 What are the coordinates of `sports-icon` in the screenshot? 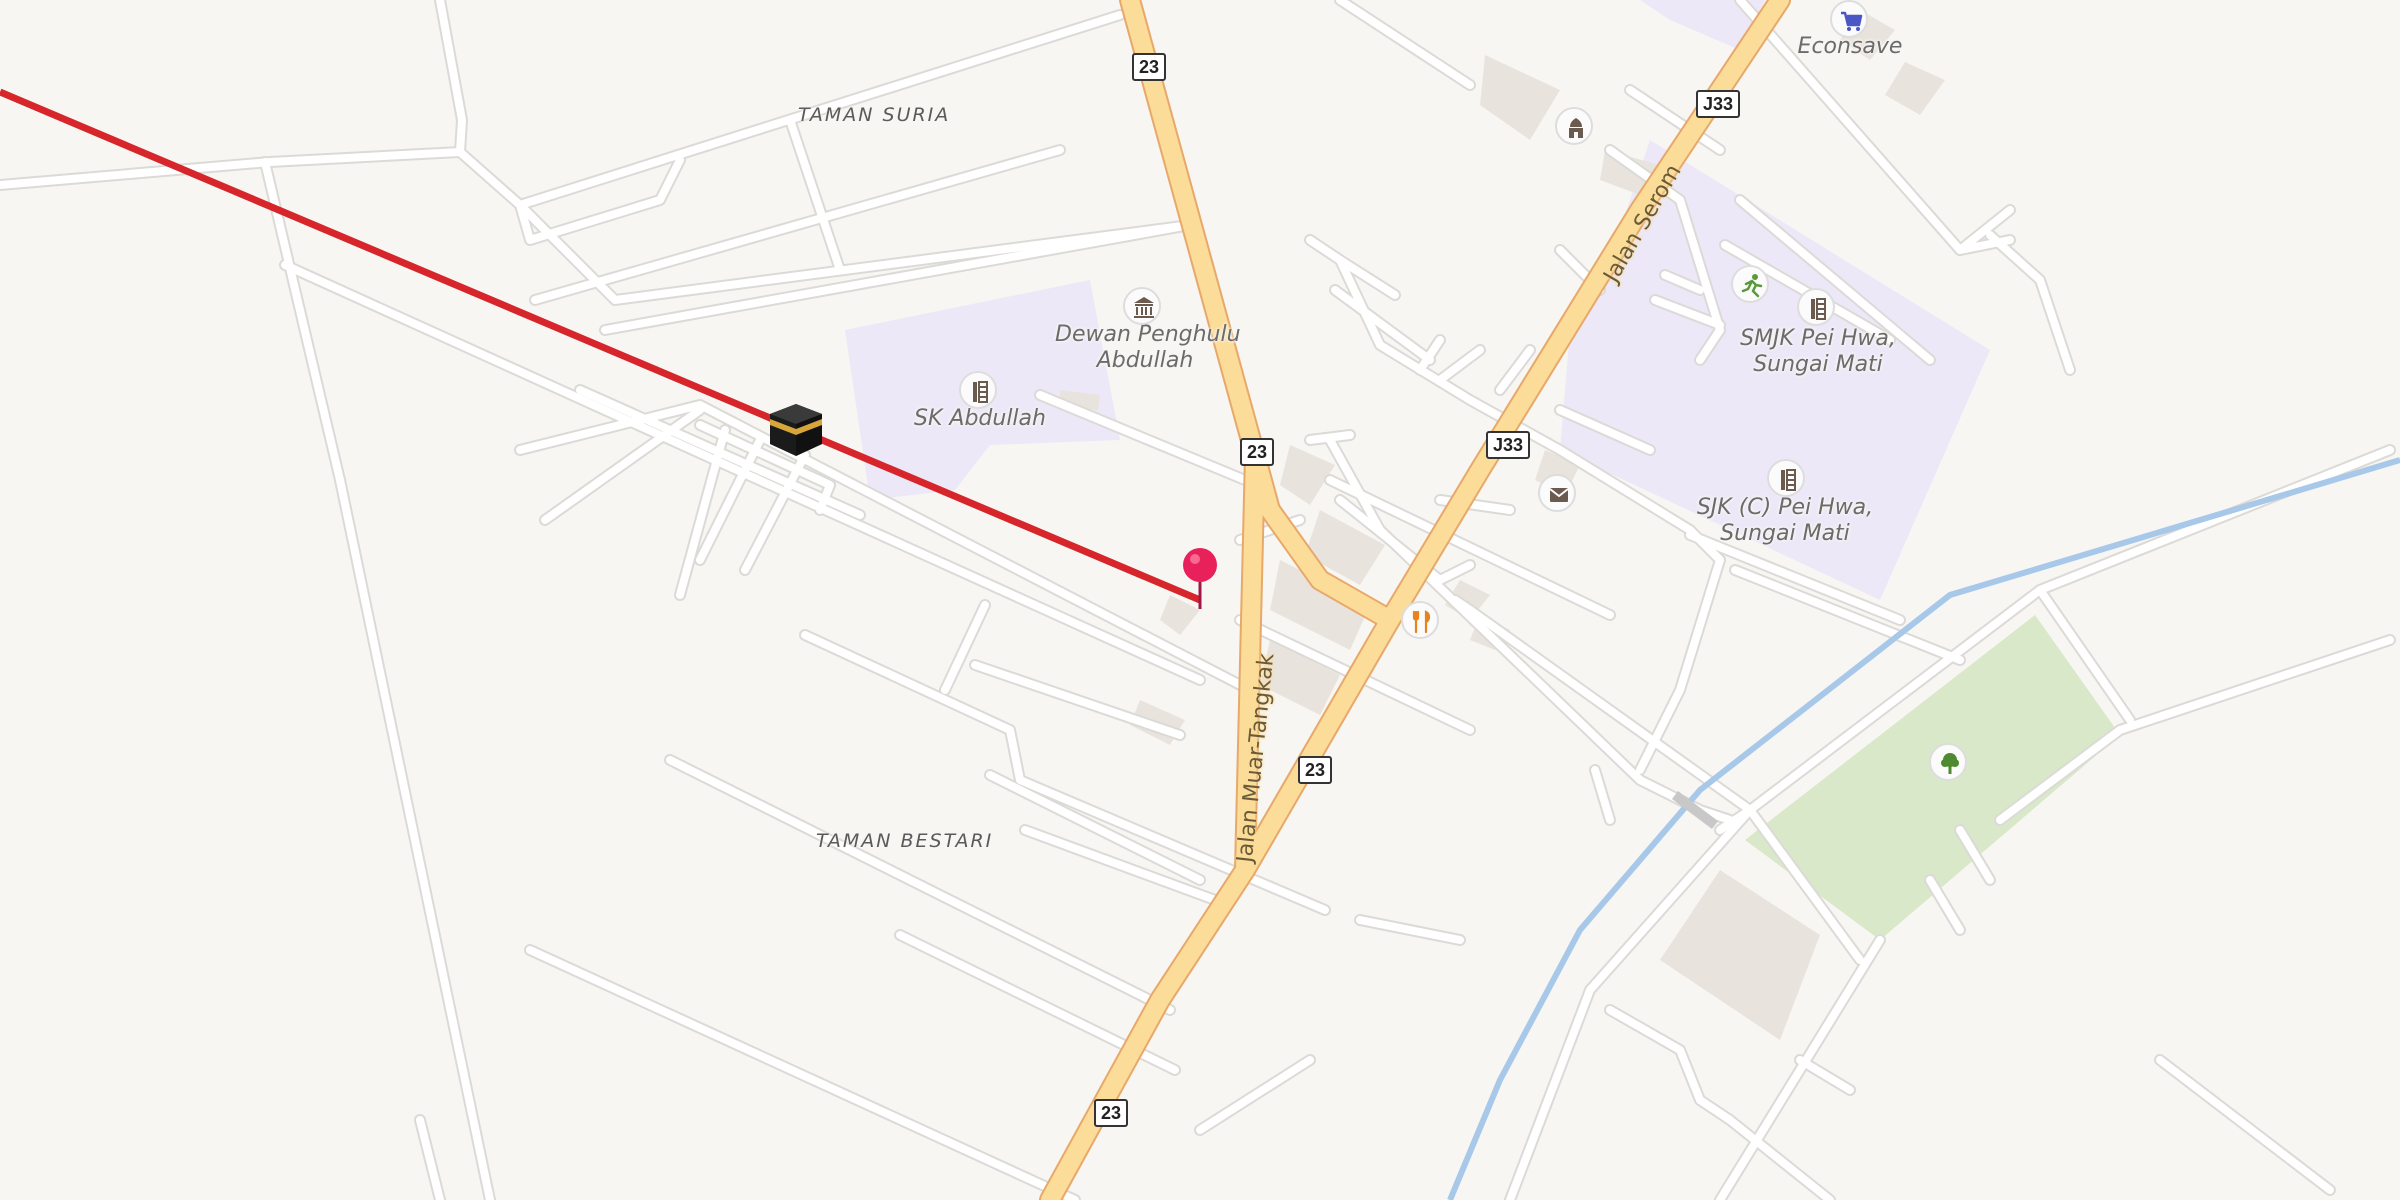 It's located at (1750, 284).